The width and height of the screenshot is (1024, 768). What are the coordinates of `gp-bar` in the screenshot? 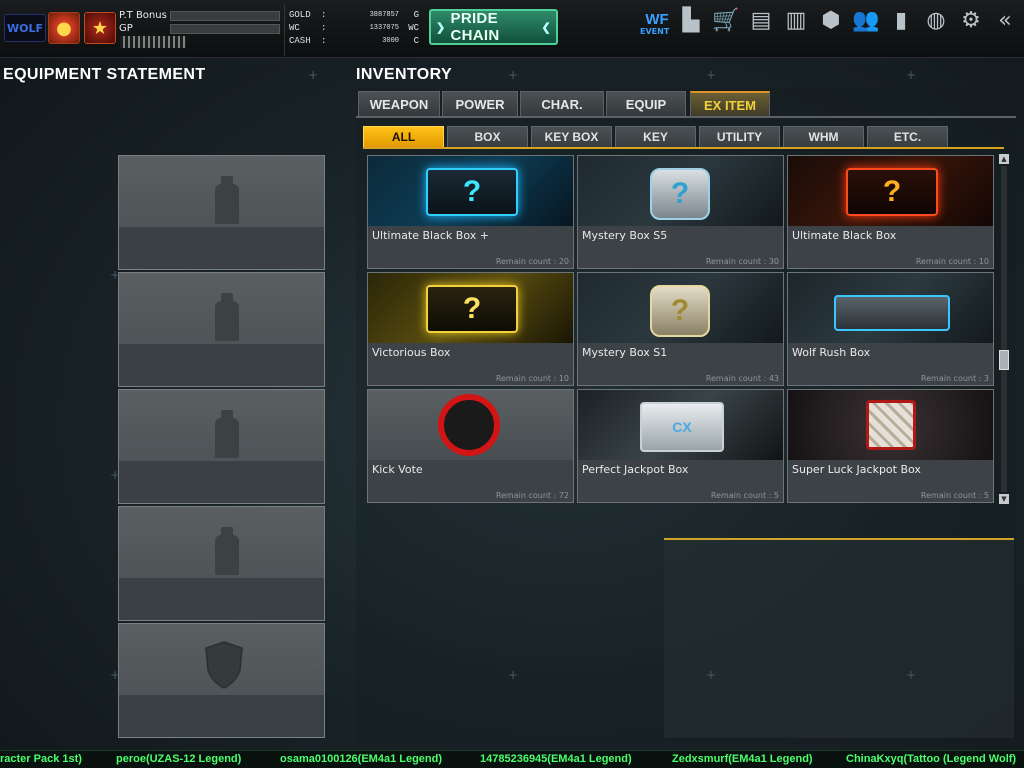 It's located at (225, 29).